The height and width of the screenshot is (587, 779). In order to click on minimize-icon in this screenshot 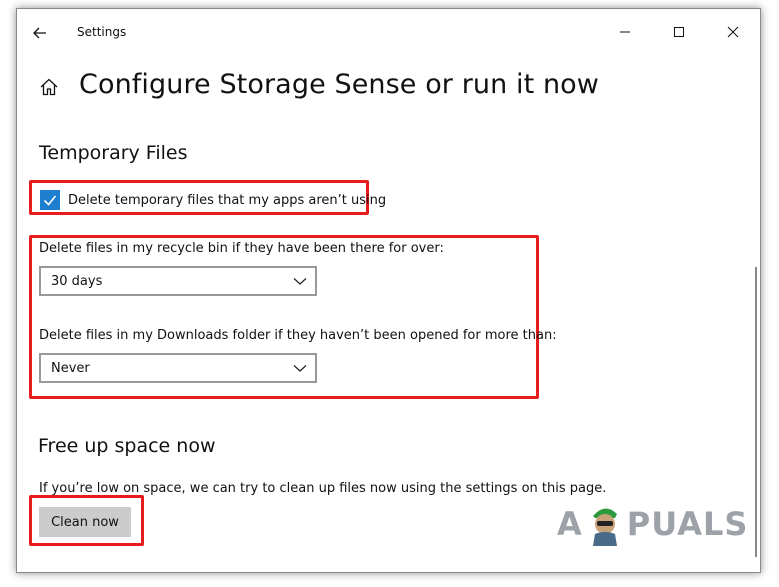, I will do `click(625, 32)`.